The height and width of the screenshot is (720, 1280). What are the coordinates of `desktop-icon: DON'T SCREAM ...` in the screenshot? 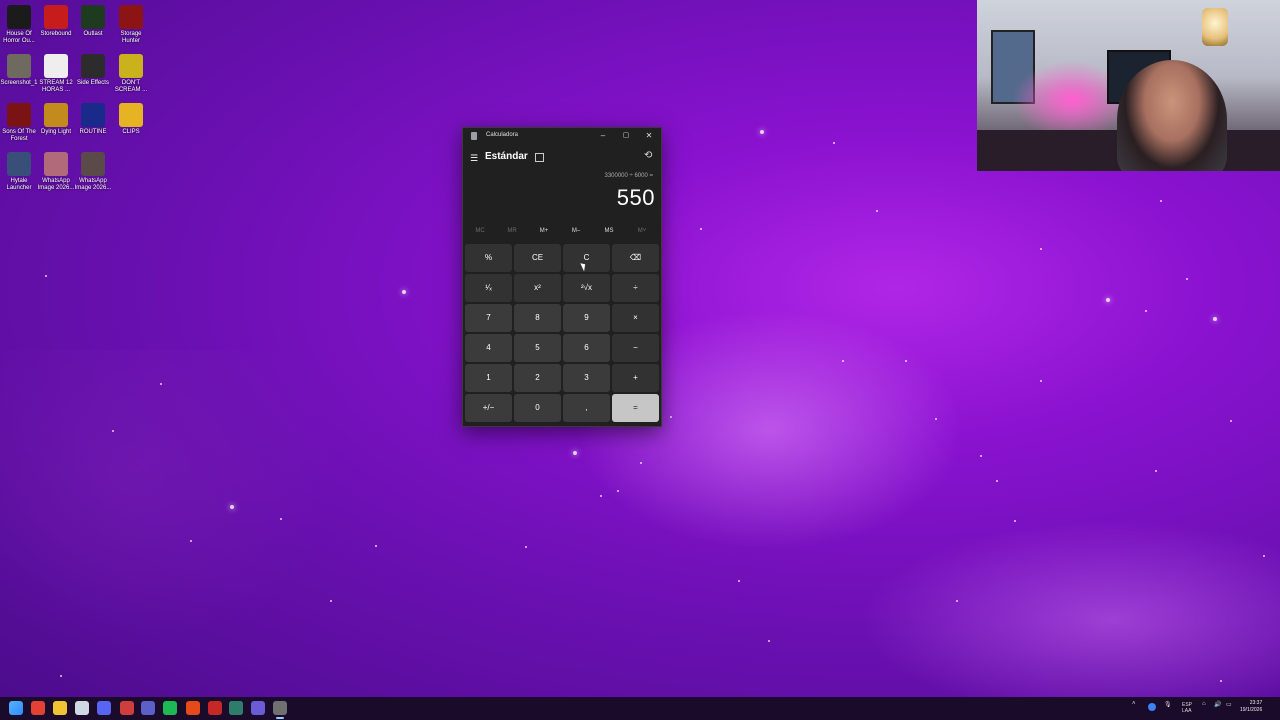 It's located at (131, 72).